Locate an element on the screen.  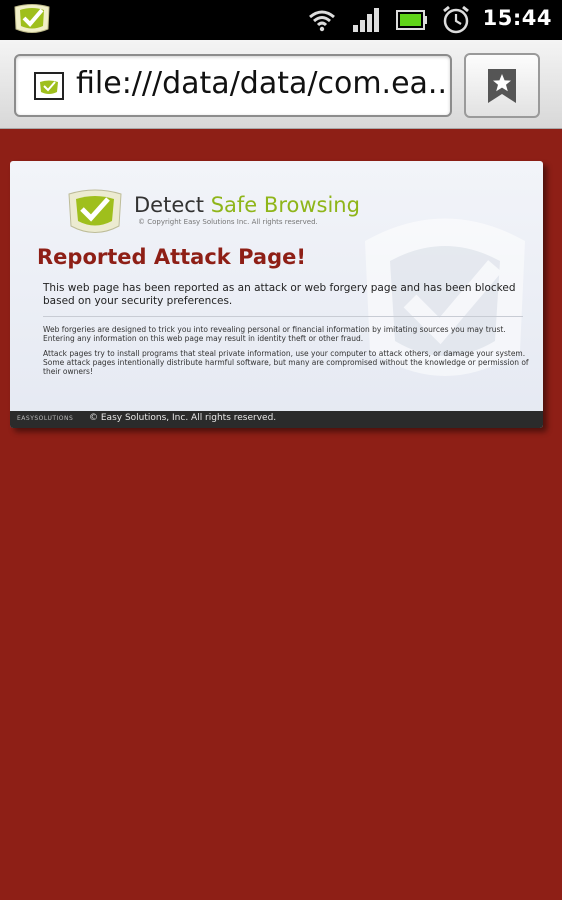
bookmark-button is located at coordinates (502, 85).